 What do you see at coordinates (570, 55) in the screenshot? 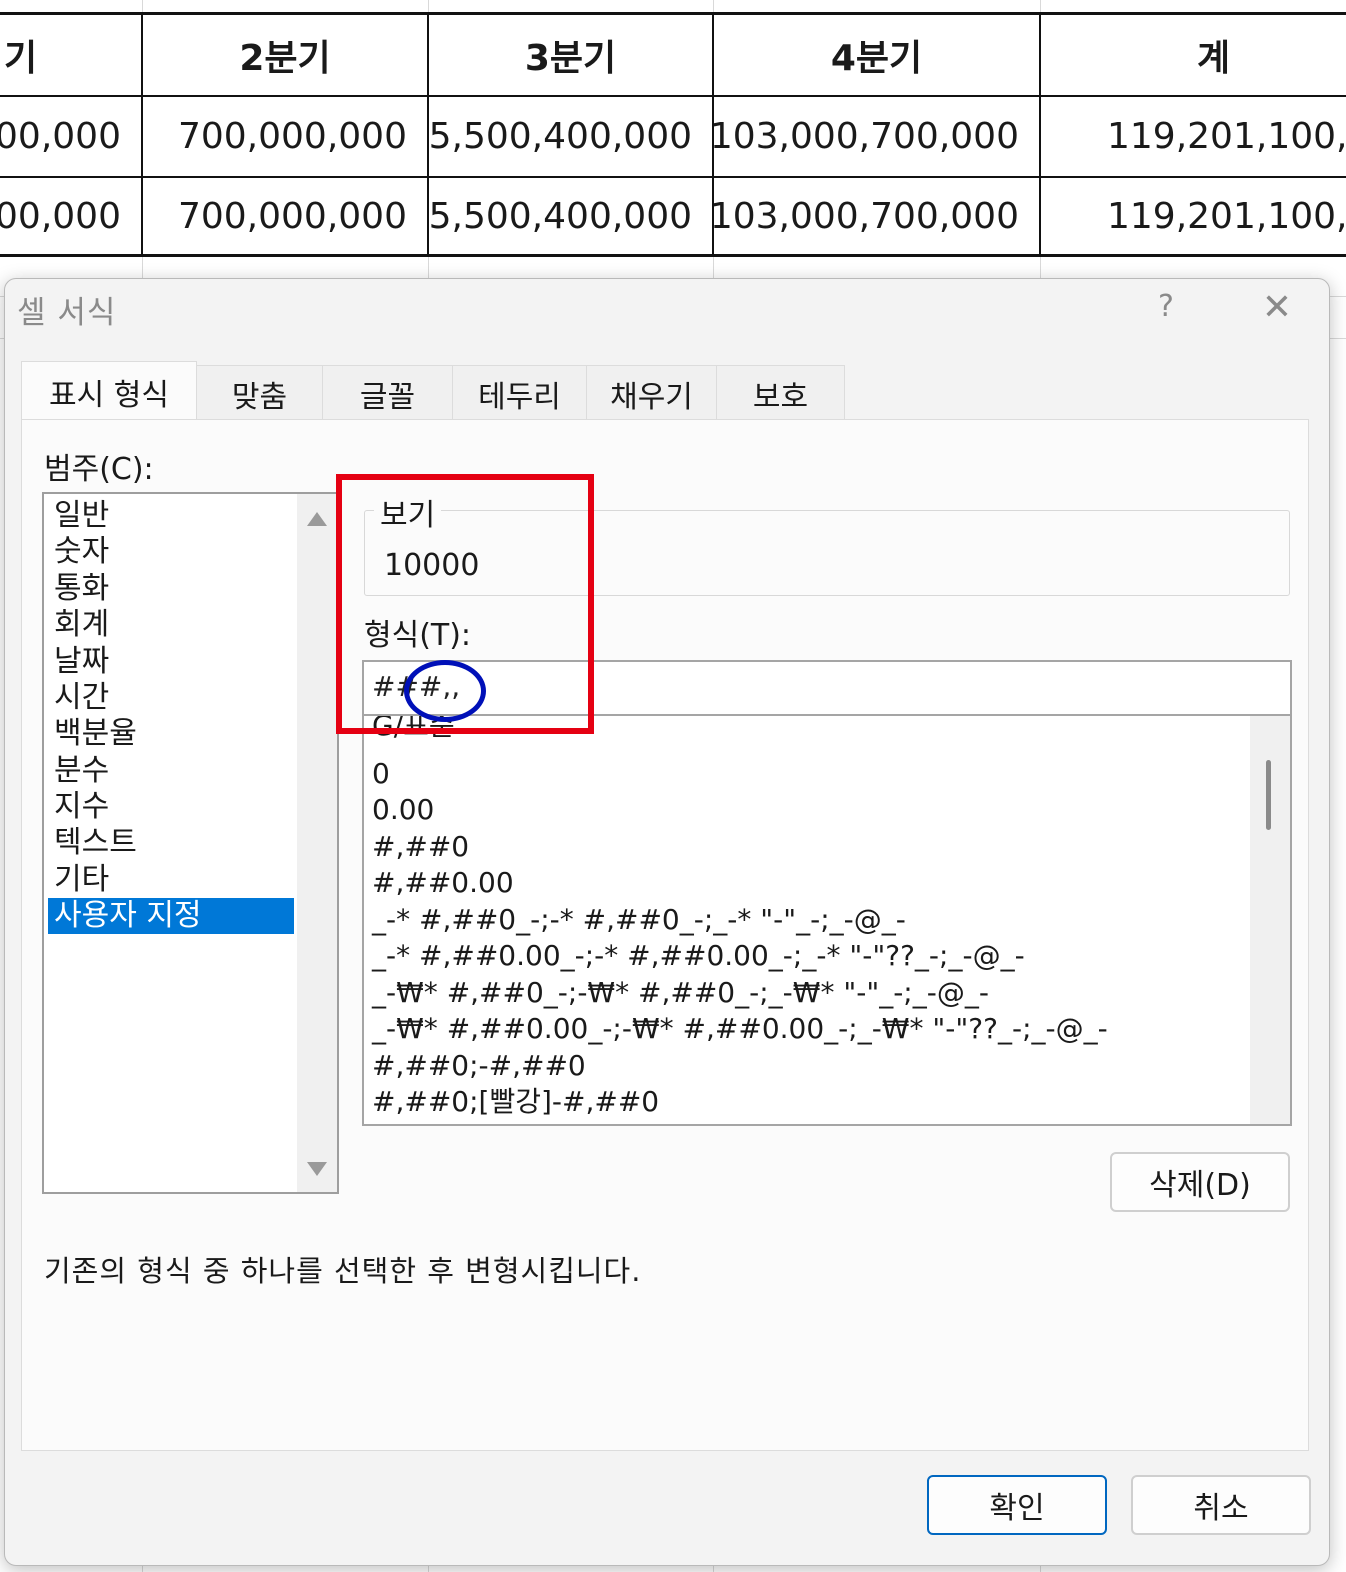
I see `column-header-q3: 3분기` at bounding box center [570, 55].